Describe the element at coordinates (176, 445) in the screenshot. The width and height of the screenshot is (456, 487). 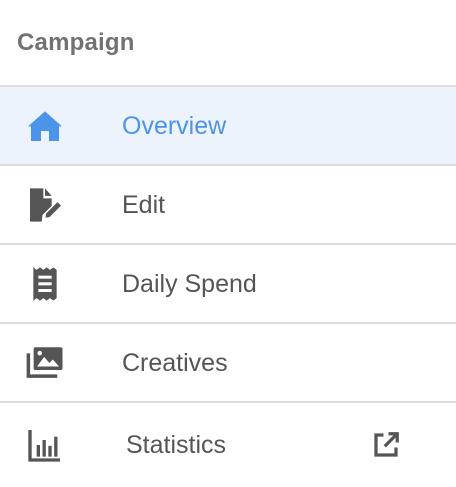
I see `nav-item-label: Statistics` at that location.